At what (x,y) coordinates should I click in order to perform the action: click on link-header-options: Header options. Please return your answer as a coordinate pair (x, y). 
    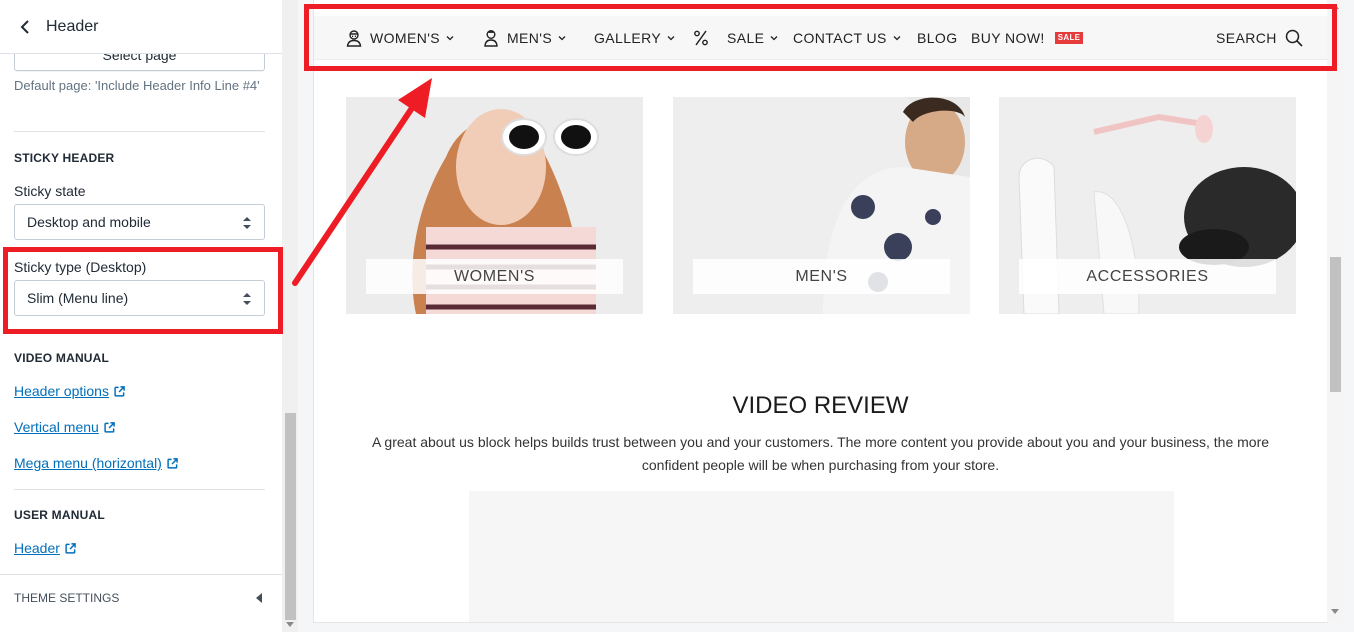
    Looking at the image, I should click on (69, 391).